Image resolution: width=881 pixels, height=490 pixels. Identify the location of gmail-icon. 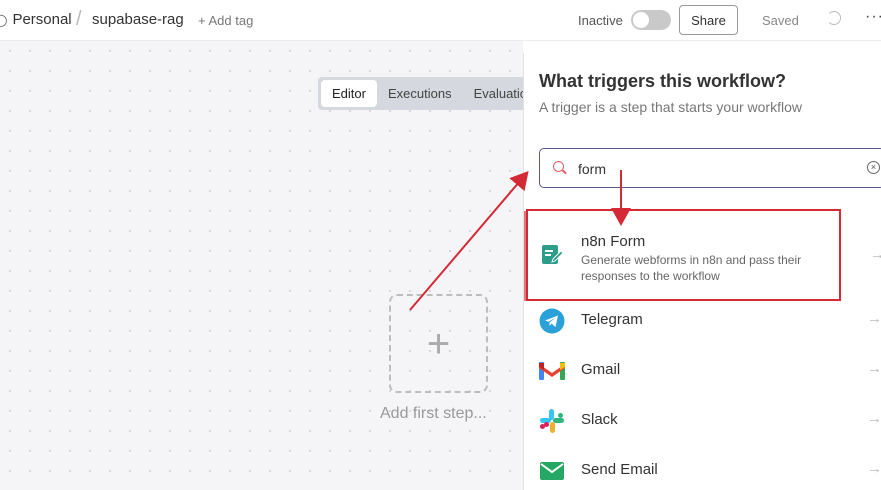
(552, 371).